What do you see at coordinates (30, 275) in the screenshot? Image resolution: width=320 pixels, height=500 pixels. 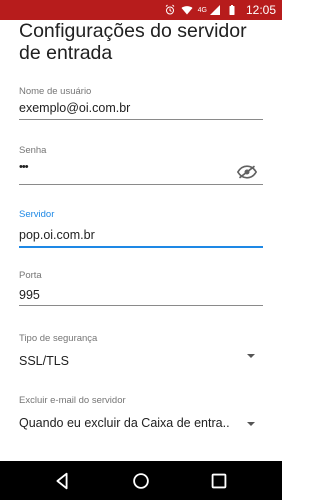 I see `port-label: Porta` at bounding box center [30, 275].